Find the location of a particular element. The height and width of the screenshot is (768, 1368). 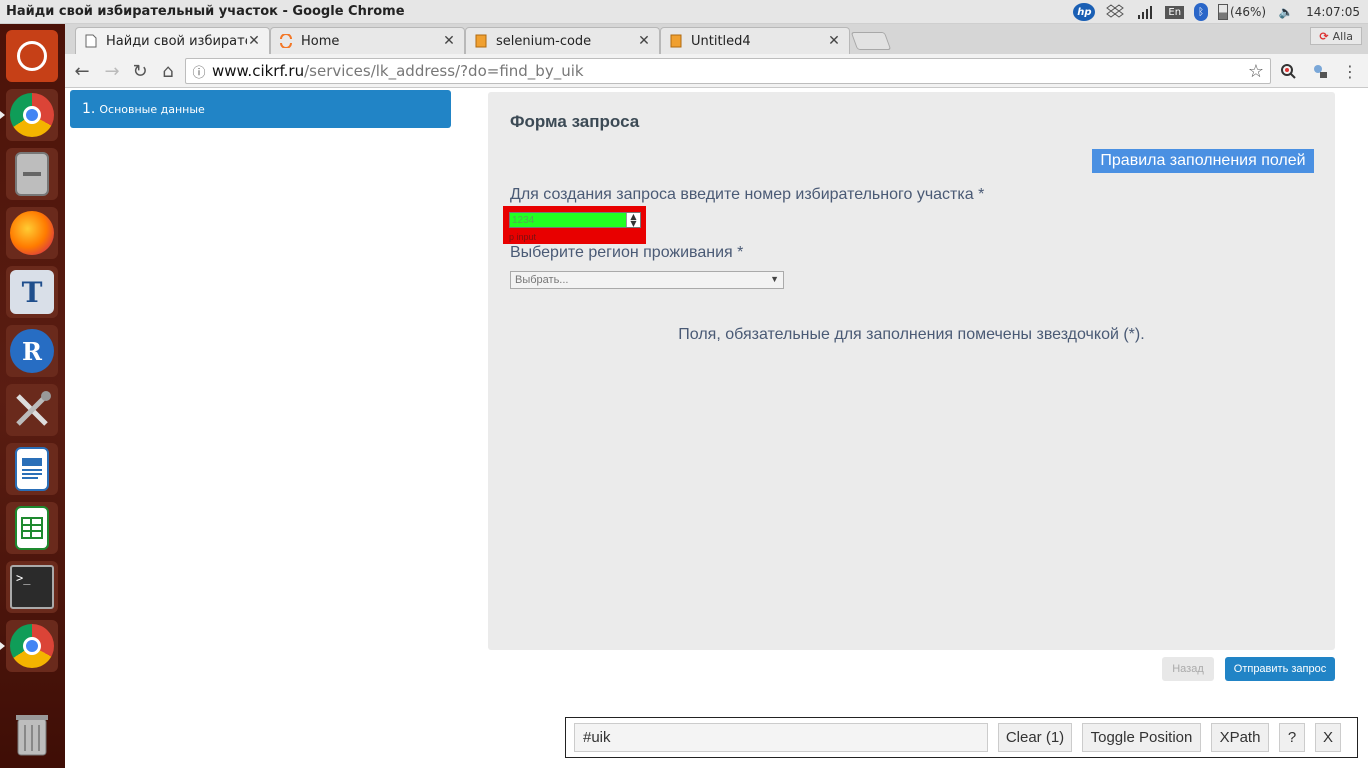

ubuntu-dash-icon is located at coordinates (32, 56).